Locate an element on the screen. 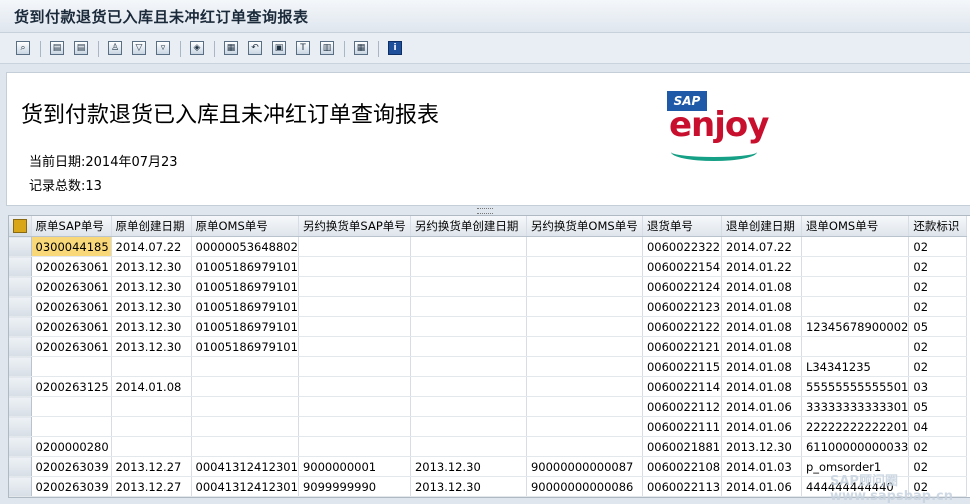 The width and height of the screenshot is (970, 504). table-row: 0060022112 2014.01.06 33333333333301 05 is located at coordinates (488, 406).